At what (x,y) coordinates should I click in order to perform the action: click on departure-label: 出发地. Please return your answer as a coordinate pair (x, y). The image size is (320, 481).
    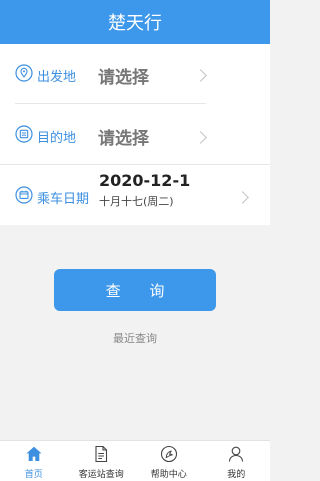
    Looking at the image, I should click on (57, 77).